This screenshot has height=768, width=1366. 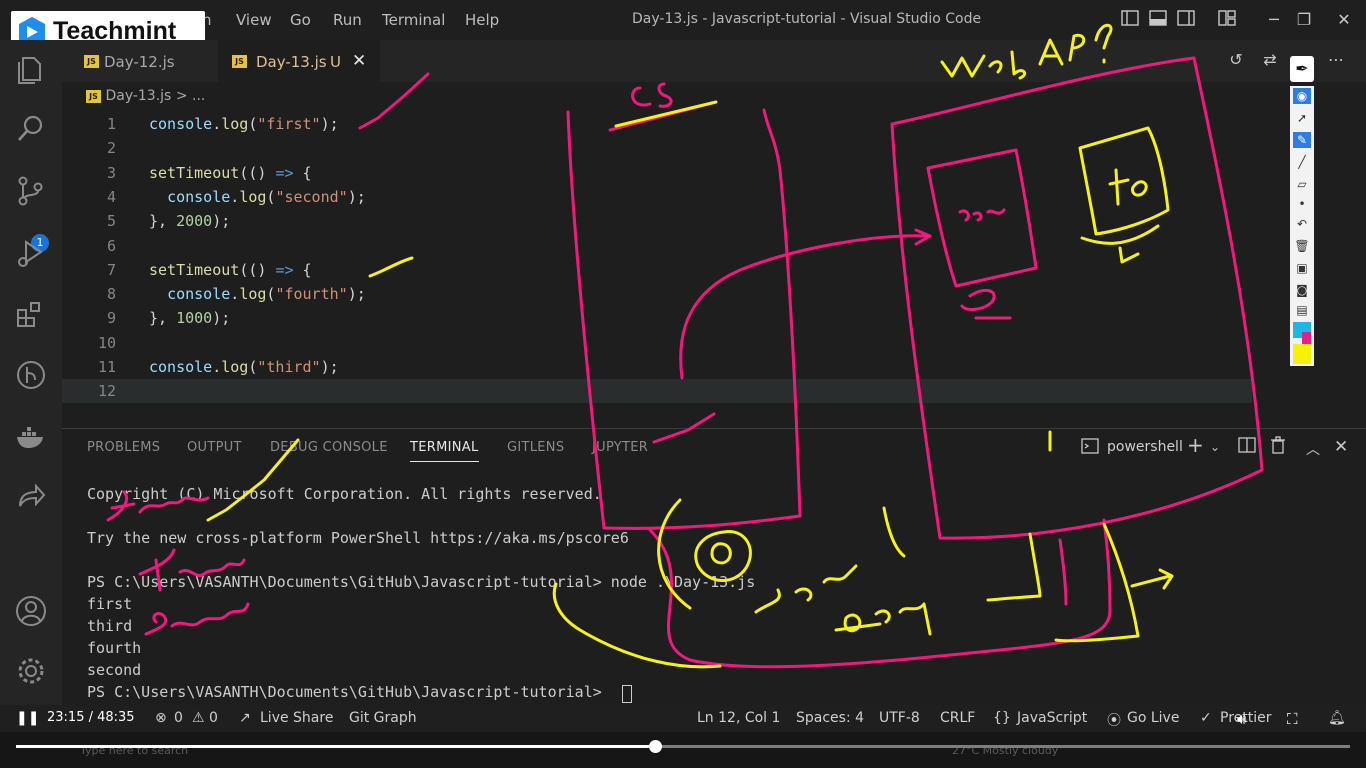 What do you see at coordinates (110, 604) in the screenshot?
I see `terminal-line: first` at bounding box center [110, 604].